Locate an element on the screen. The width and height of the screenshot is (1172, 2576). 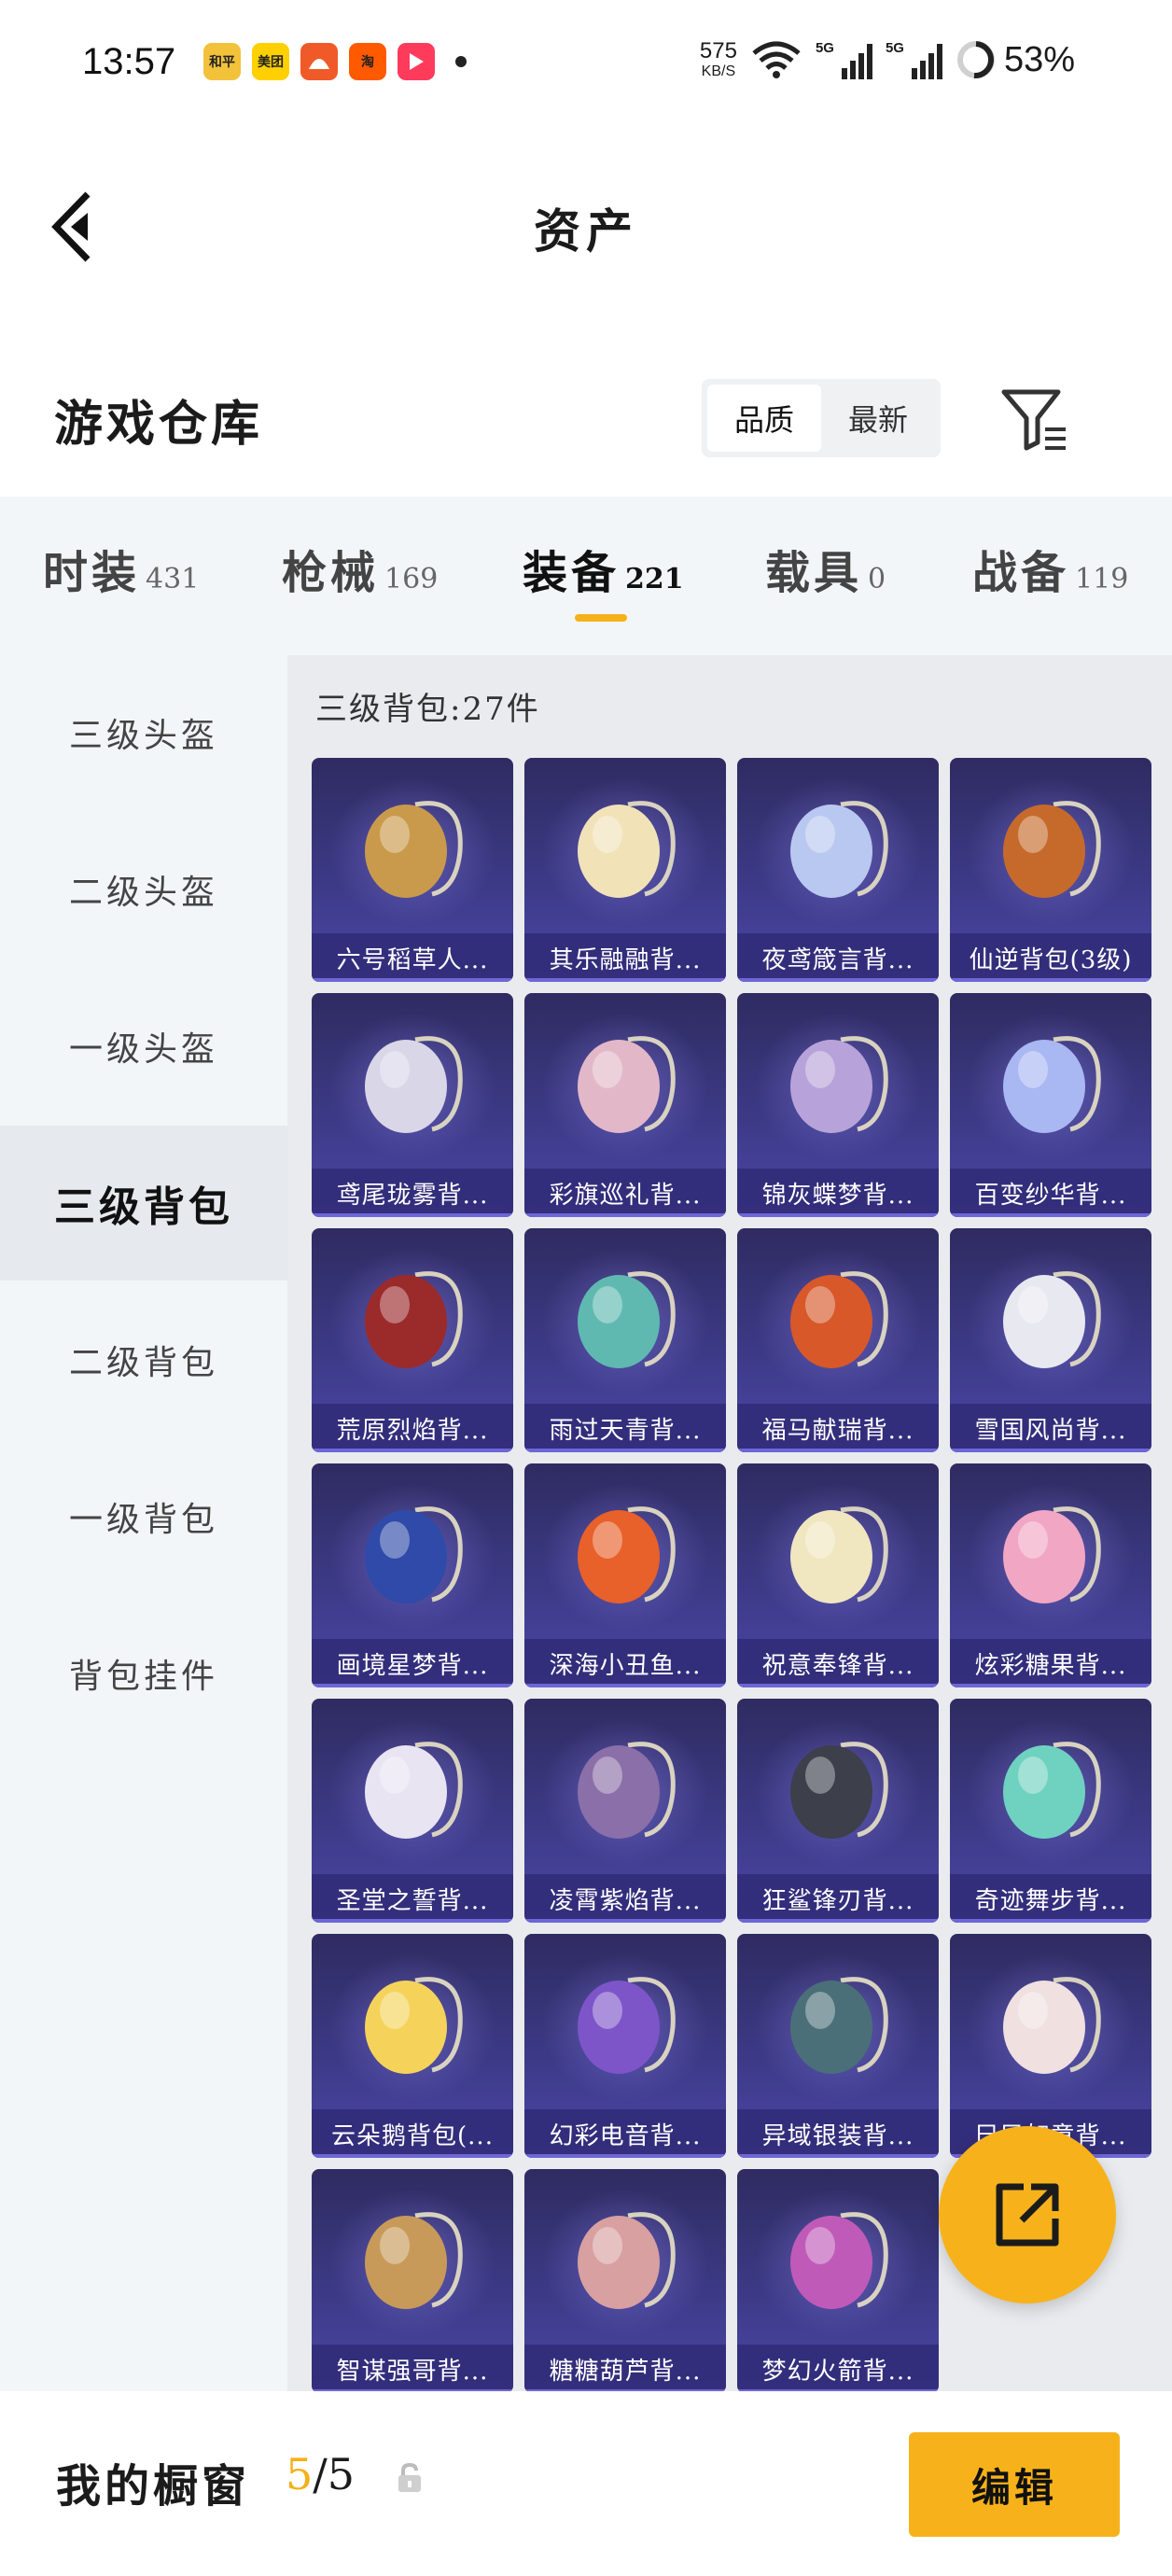
status-bar: 13:57 和平 美团 淘 575 KB/S 5G 5G 53% is located at coordinates (586, 65).